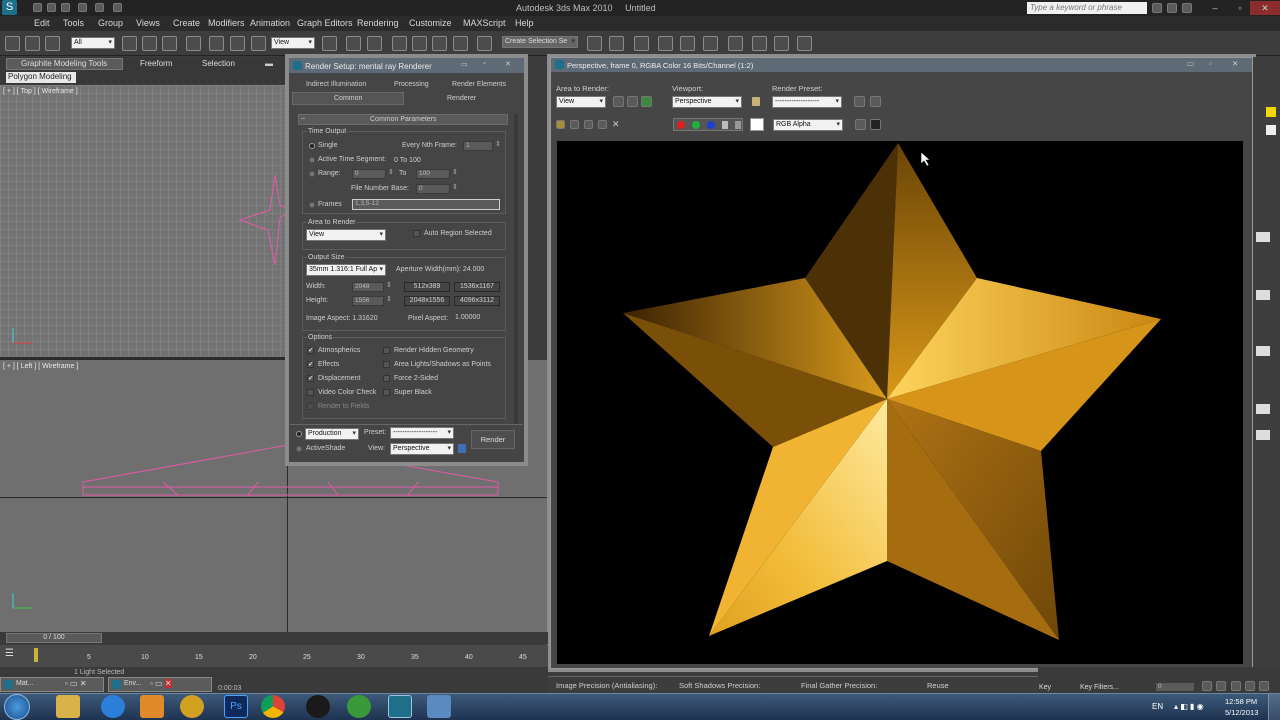 The height and width of the screenshot is (720, 1280). What do you see at coordinates (318, 706) in the screenshot?
I see `taskbar-app2-icon` at bounding box center [318, 706].